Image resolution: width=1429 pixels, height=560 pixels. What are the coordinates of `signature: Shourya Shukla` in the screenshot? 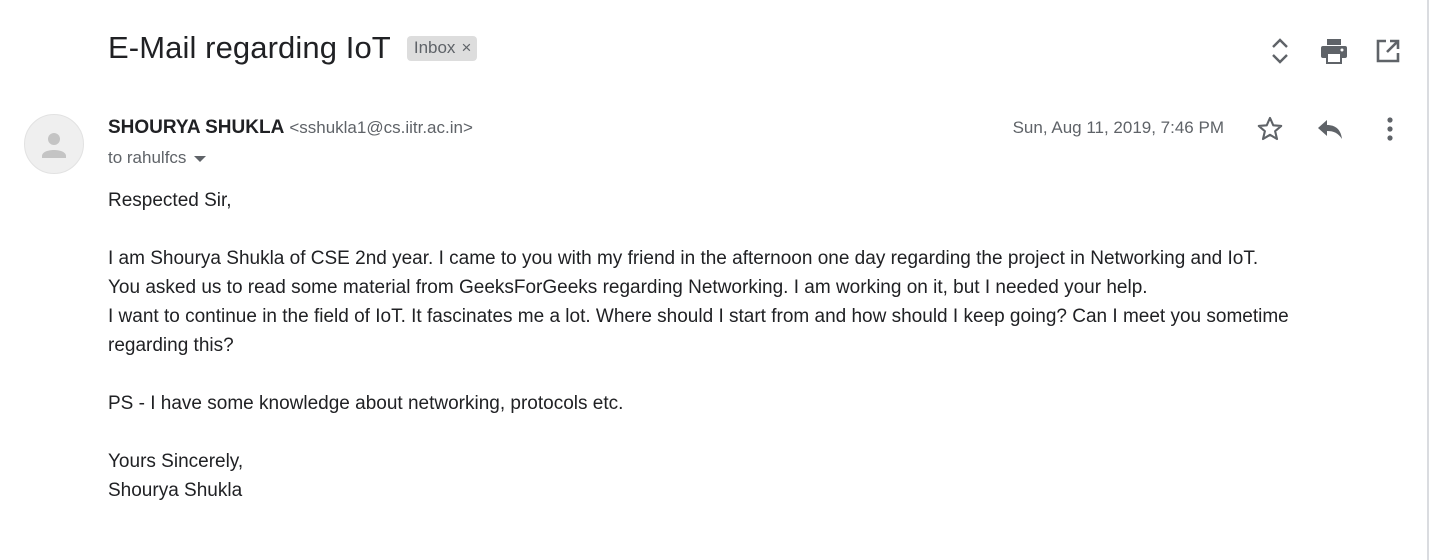 It's located at (175, 490).